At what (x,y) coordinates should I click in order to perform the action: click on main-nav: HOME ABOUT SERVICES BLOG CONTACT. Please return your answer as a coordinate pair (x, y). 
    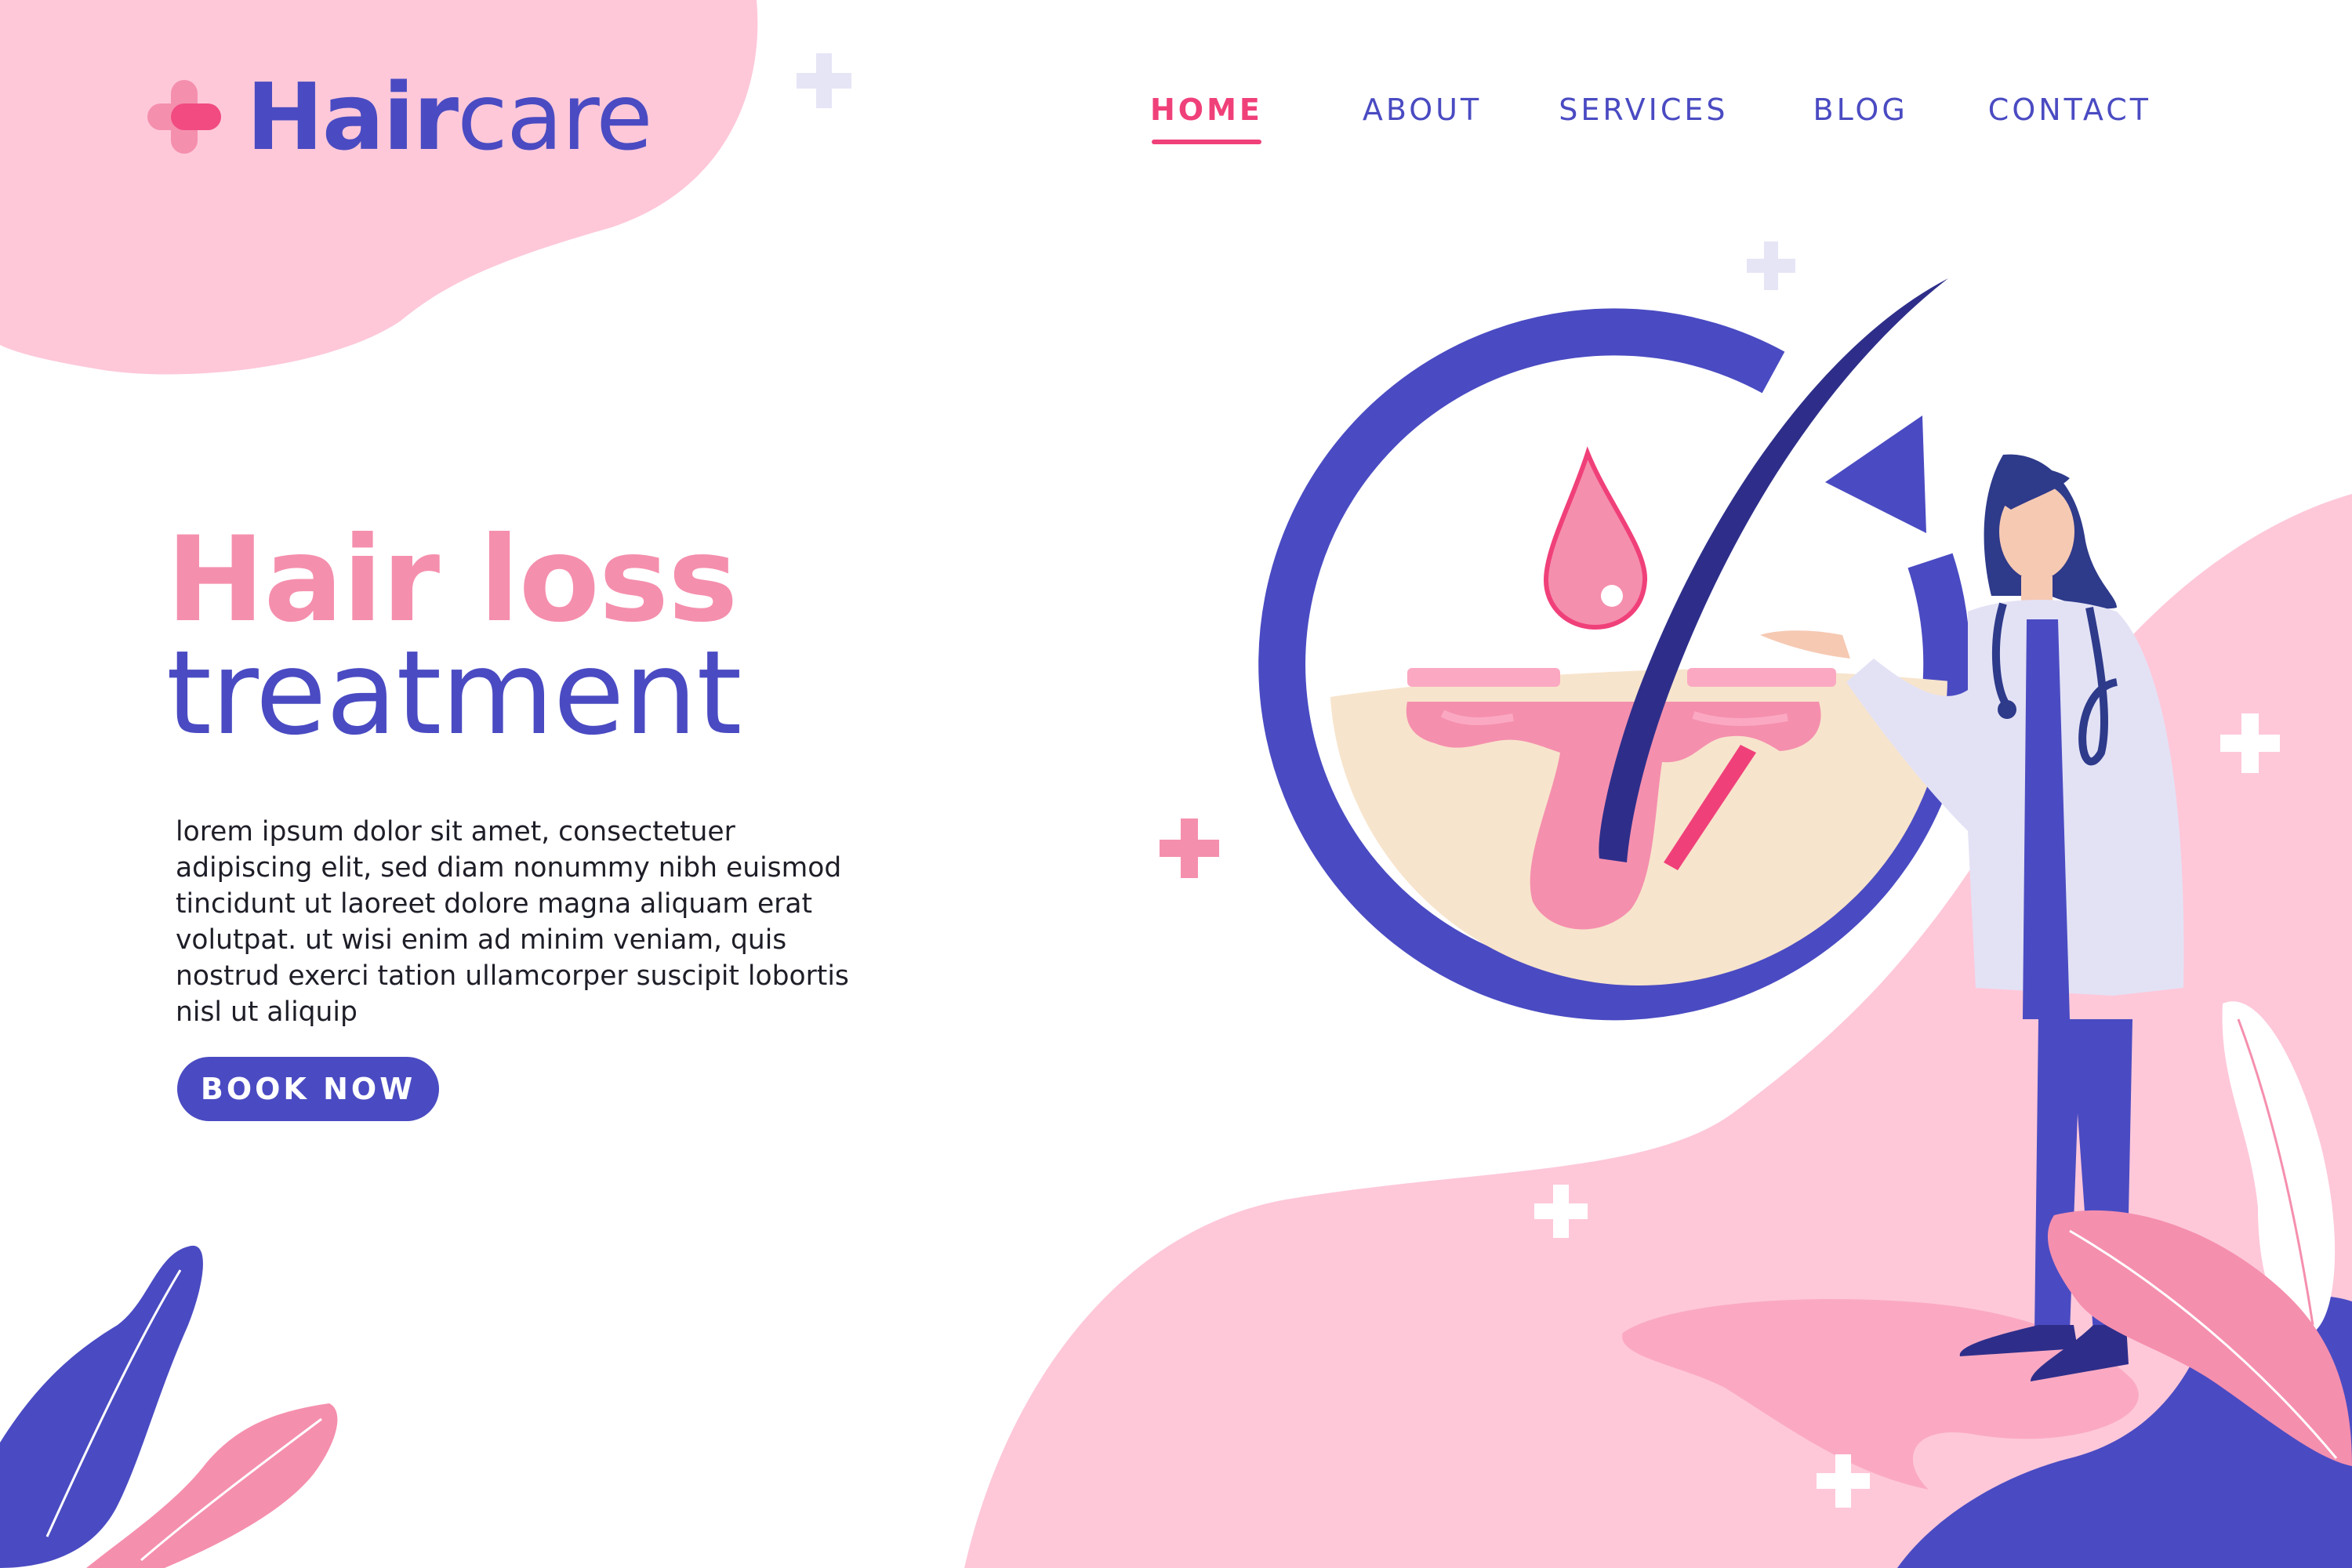
    Looking at the image, I should click on (1650, 118).